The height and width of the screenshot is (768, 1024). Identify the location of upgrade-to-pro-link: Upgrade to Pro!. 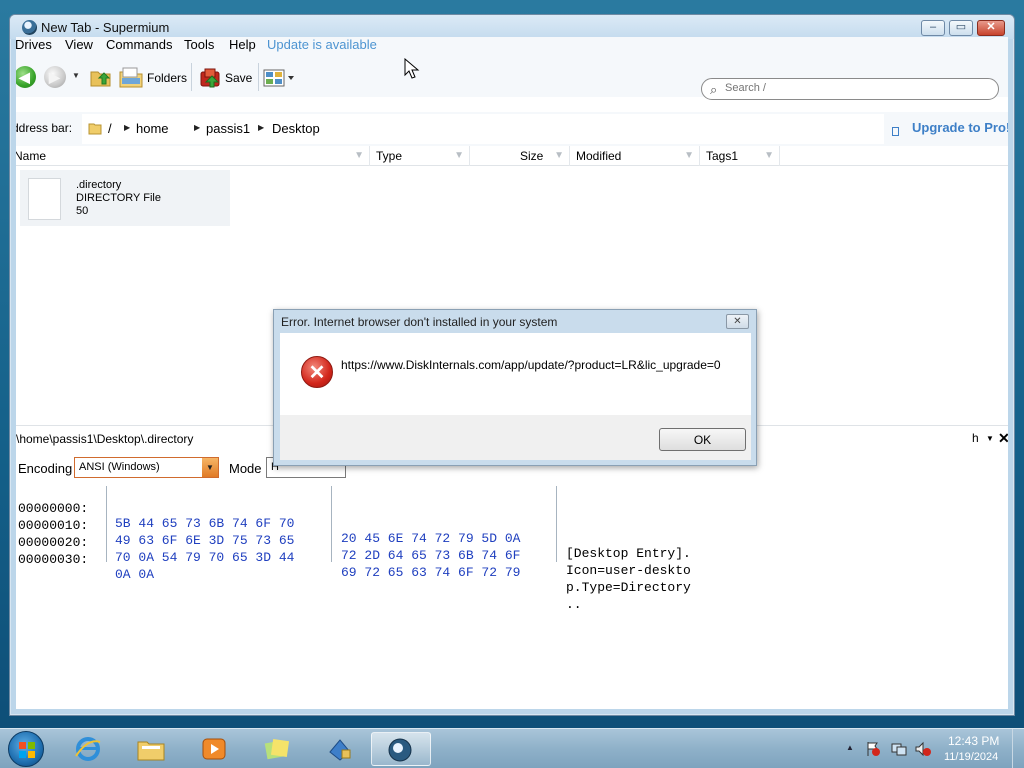
(960, 127).